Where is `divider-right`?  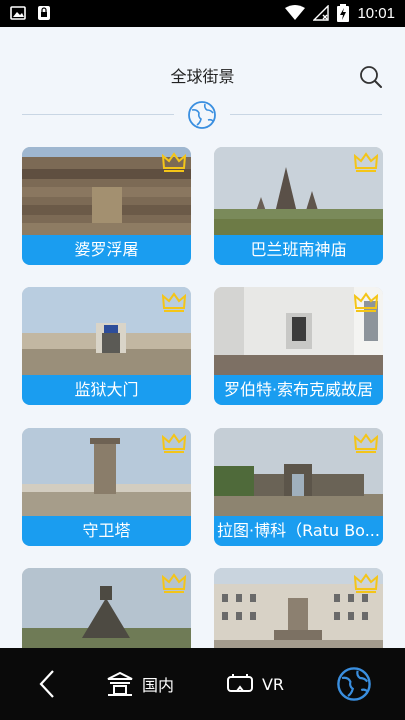 divider-right is located at coordinates (306, 114).